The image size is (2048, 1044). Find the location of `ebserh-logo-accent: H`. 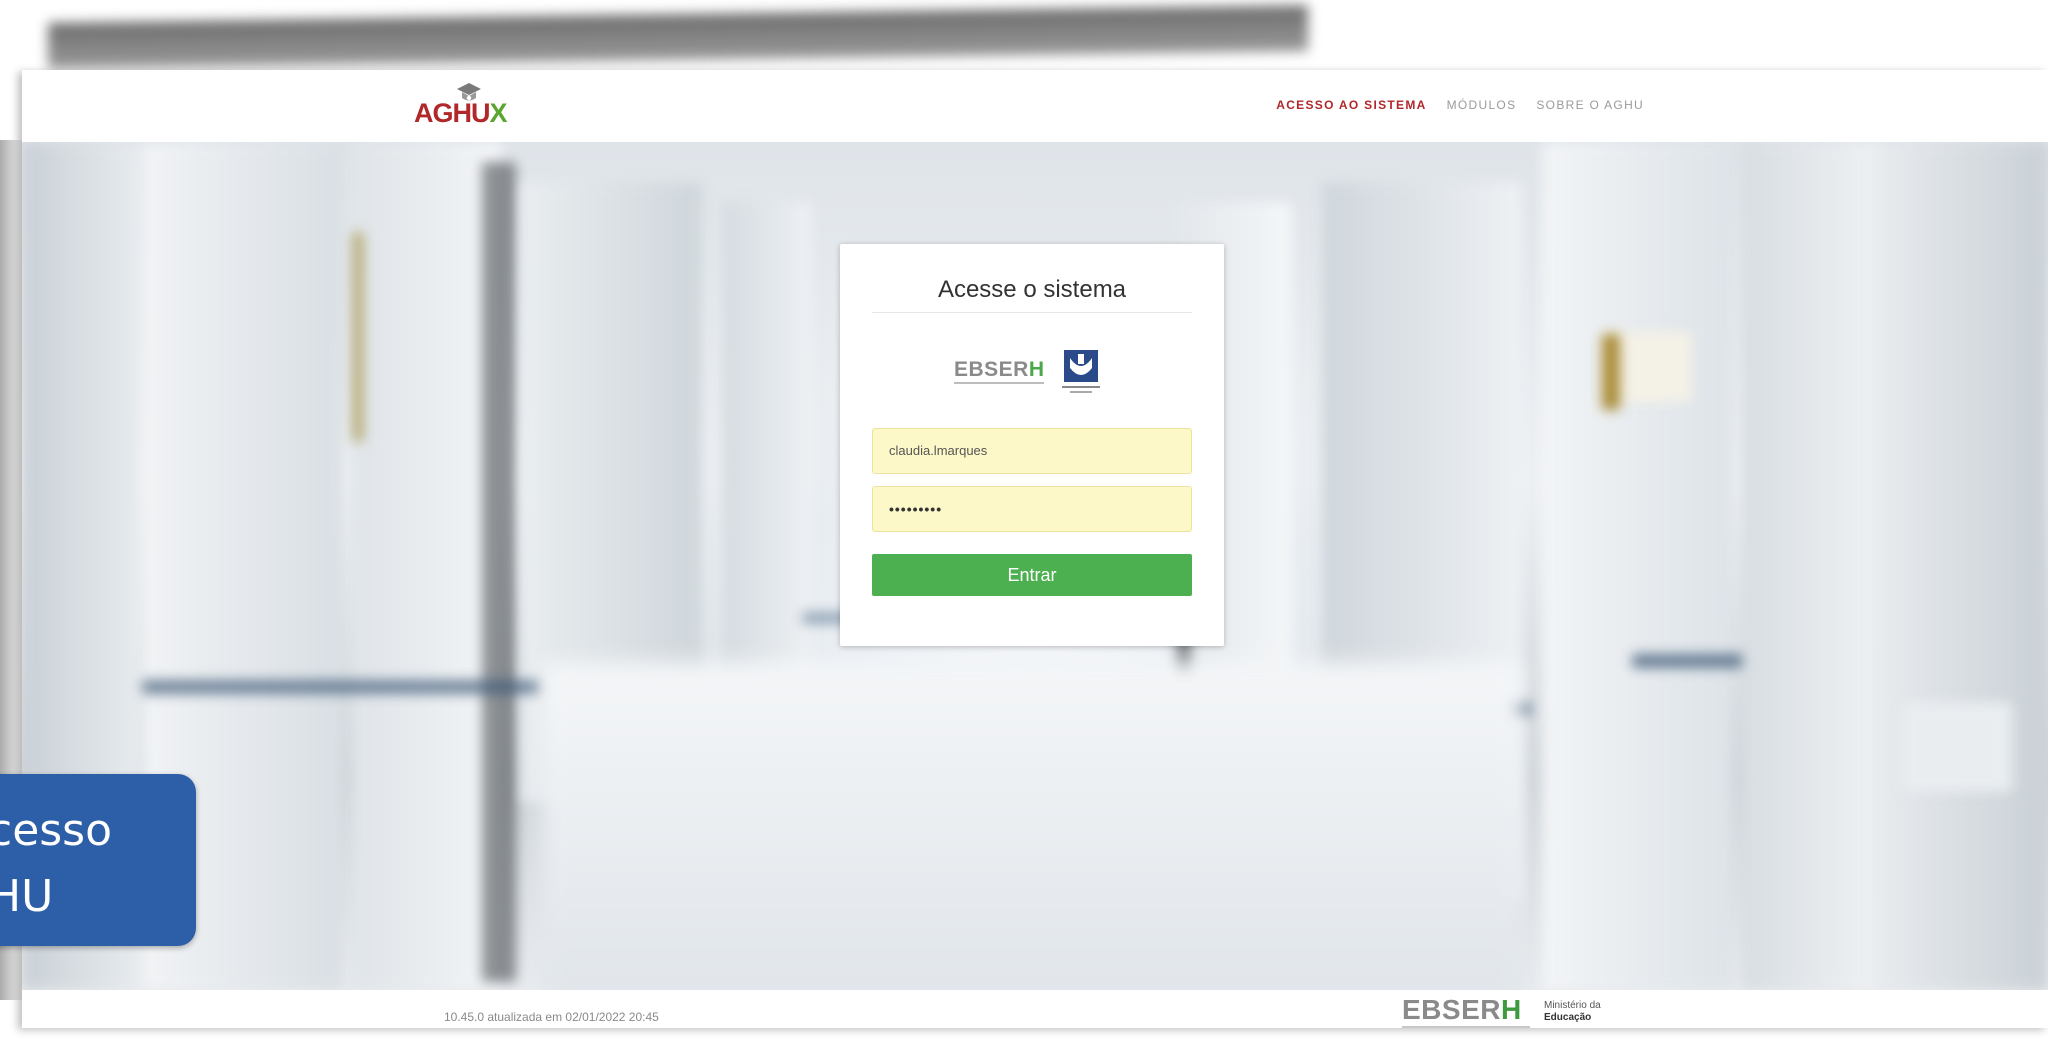

ebserh-logo-accent: H is located at coordinates (1036, 369).